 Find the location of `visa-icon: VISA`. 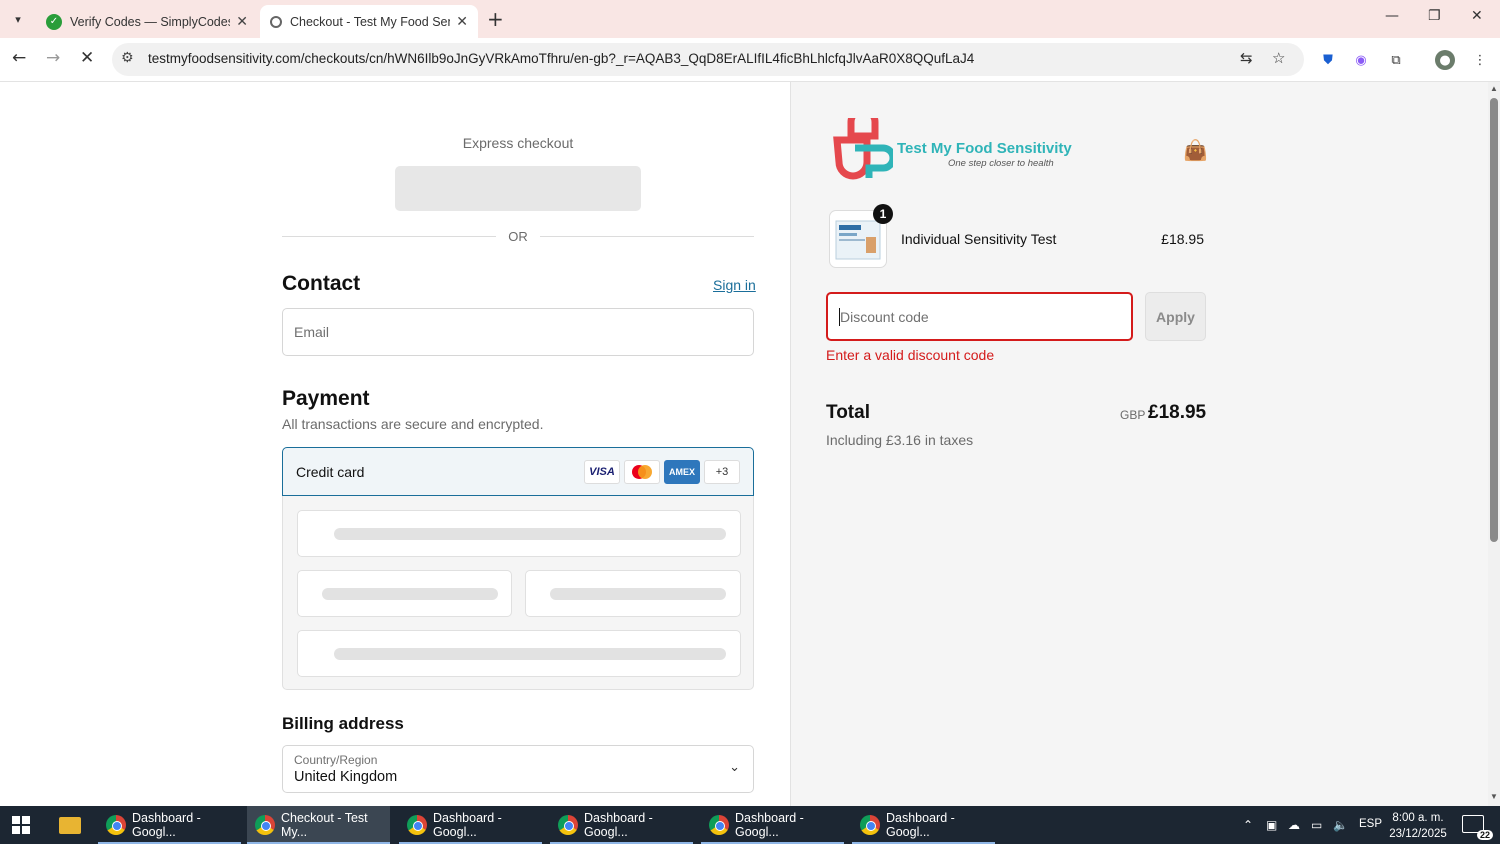

visa-icon: VISA is located at coordinates (602, 472).